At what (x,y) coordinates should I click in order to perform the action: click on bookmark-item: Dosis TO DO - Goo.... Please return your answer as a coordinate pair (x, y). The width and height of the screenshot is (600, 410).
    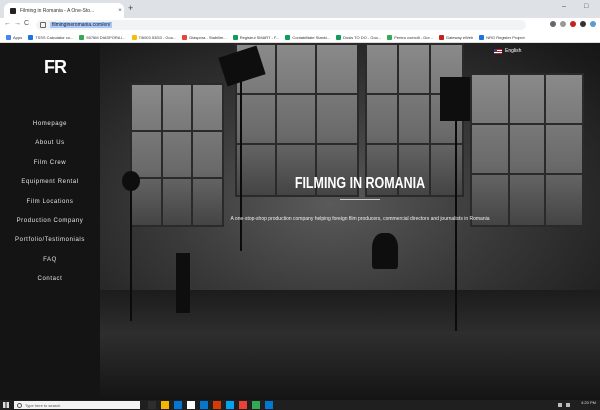
    Looking at the image, I should click on (359, 37).